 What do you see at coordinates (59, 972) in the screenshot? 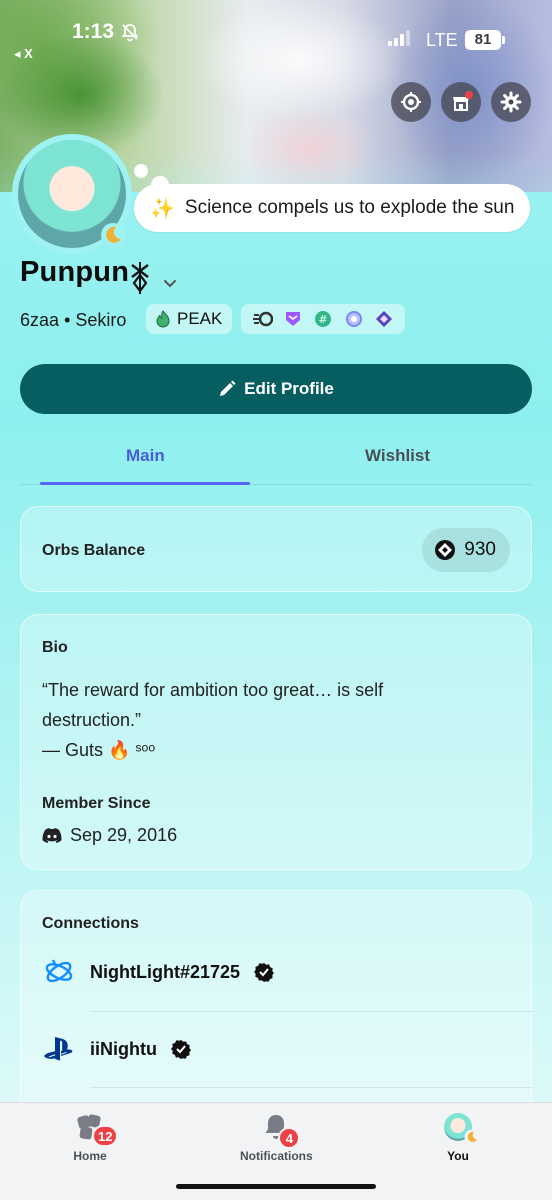
I see `battle-net-icon` at bounding box center [59, 972].